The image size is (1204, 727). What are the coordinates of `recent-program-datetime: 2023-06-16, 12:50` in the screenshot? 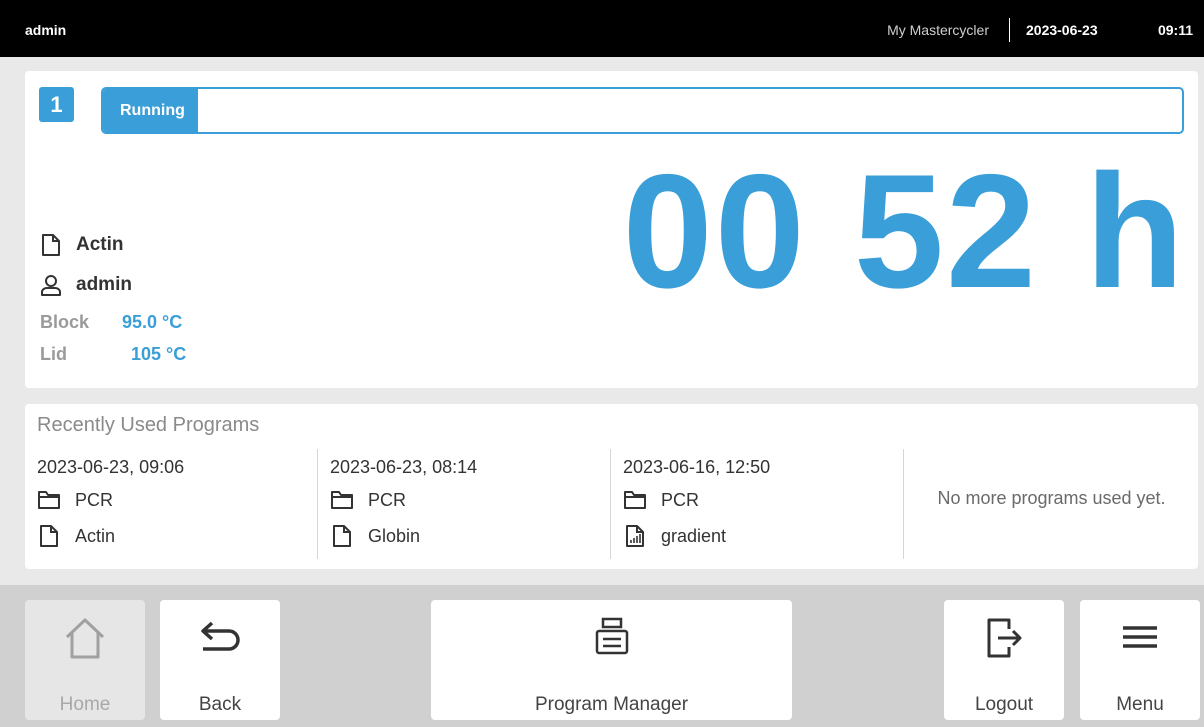 It's located at (697, 467).